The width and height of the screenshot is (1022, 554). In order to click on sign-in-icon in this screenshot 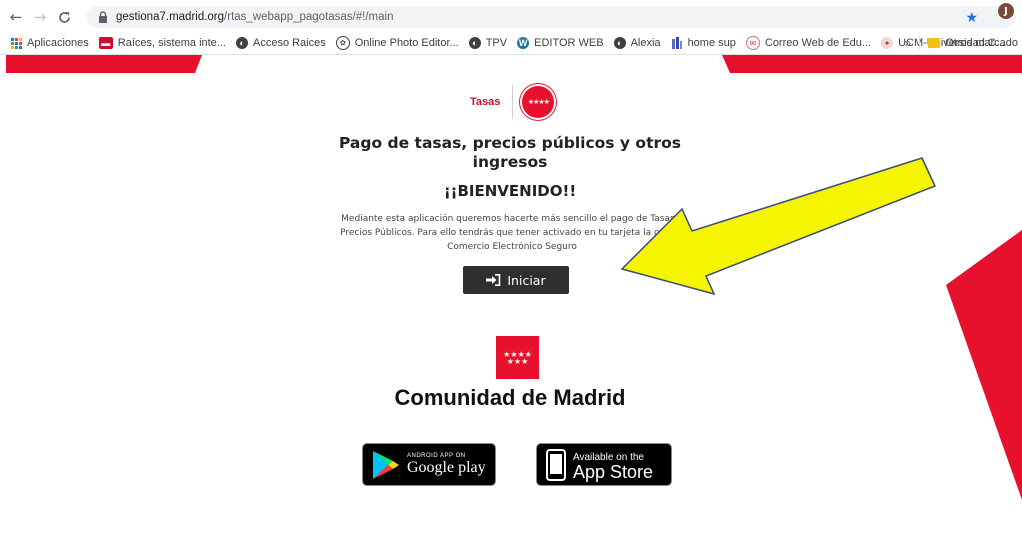, I will do `click(493, 280)`.